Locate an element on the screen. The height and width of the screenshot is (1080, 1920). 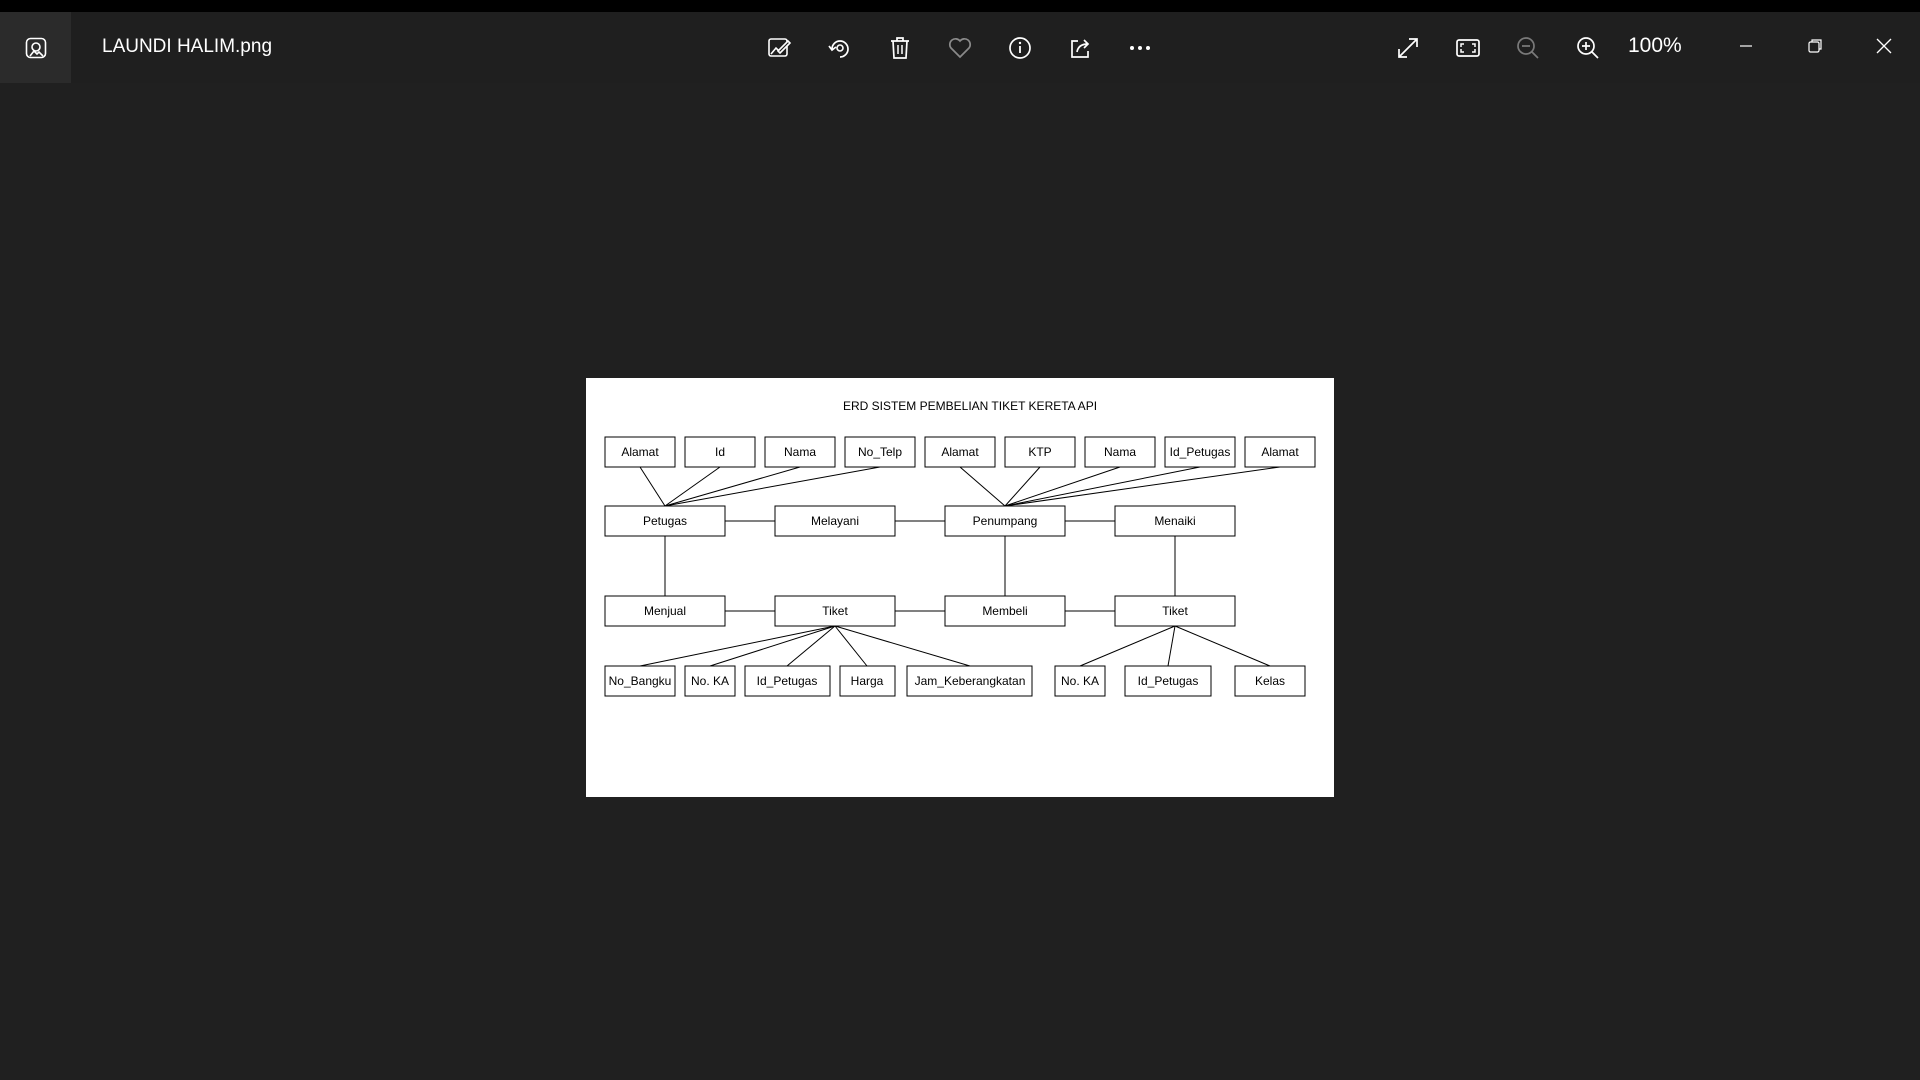
zoom-in-button is located at coordinates (1588, 48).